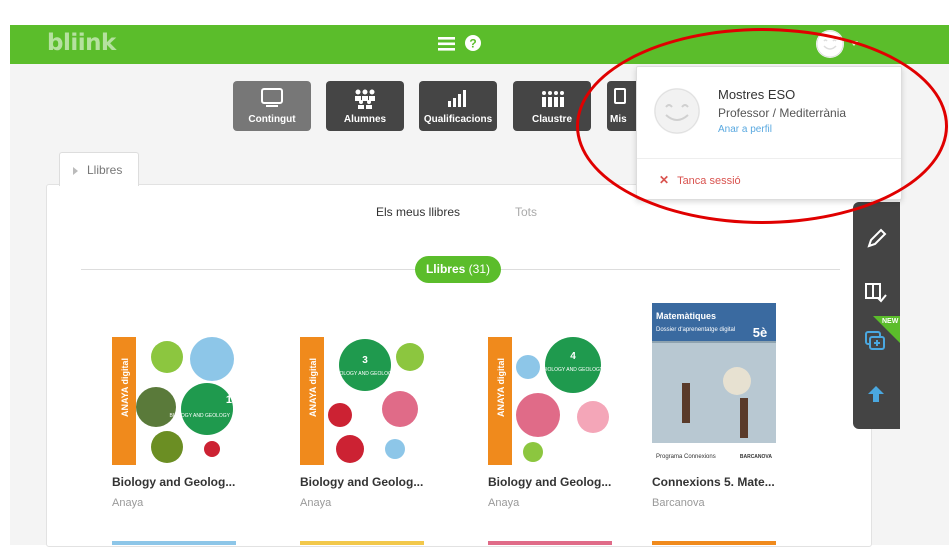 The width and height of the screenshot is (949, 547). What do you see at coordinates (272, 119) in the screenshot?
I see `tile-label: Contingut` at bounding box center [272, 119].